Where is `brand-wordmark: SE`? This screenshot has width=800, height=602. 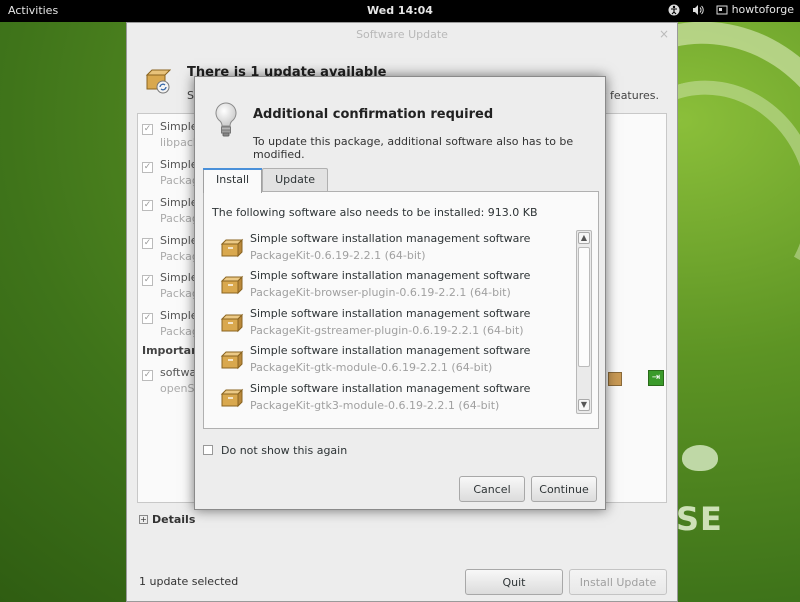 brand-wordmark: SE is located at coordinates (699, 519).